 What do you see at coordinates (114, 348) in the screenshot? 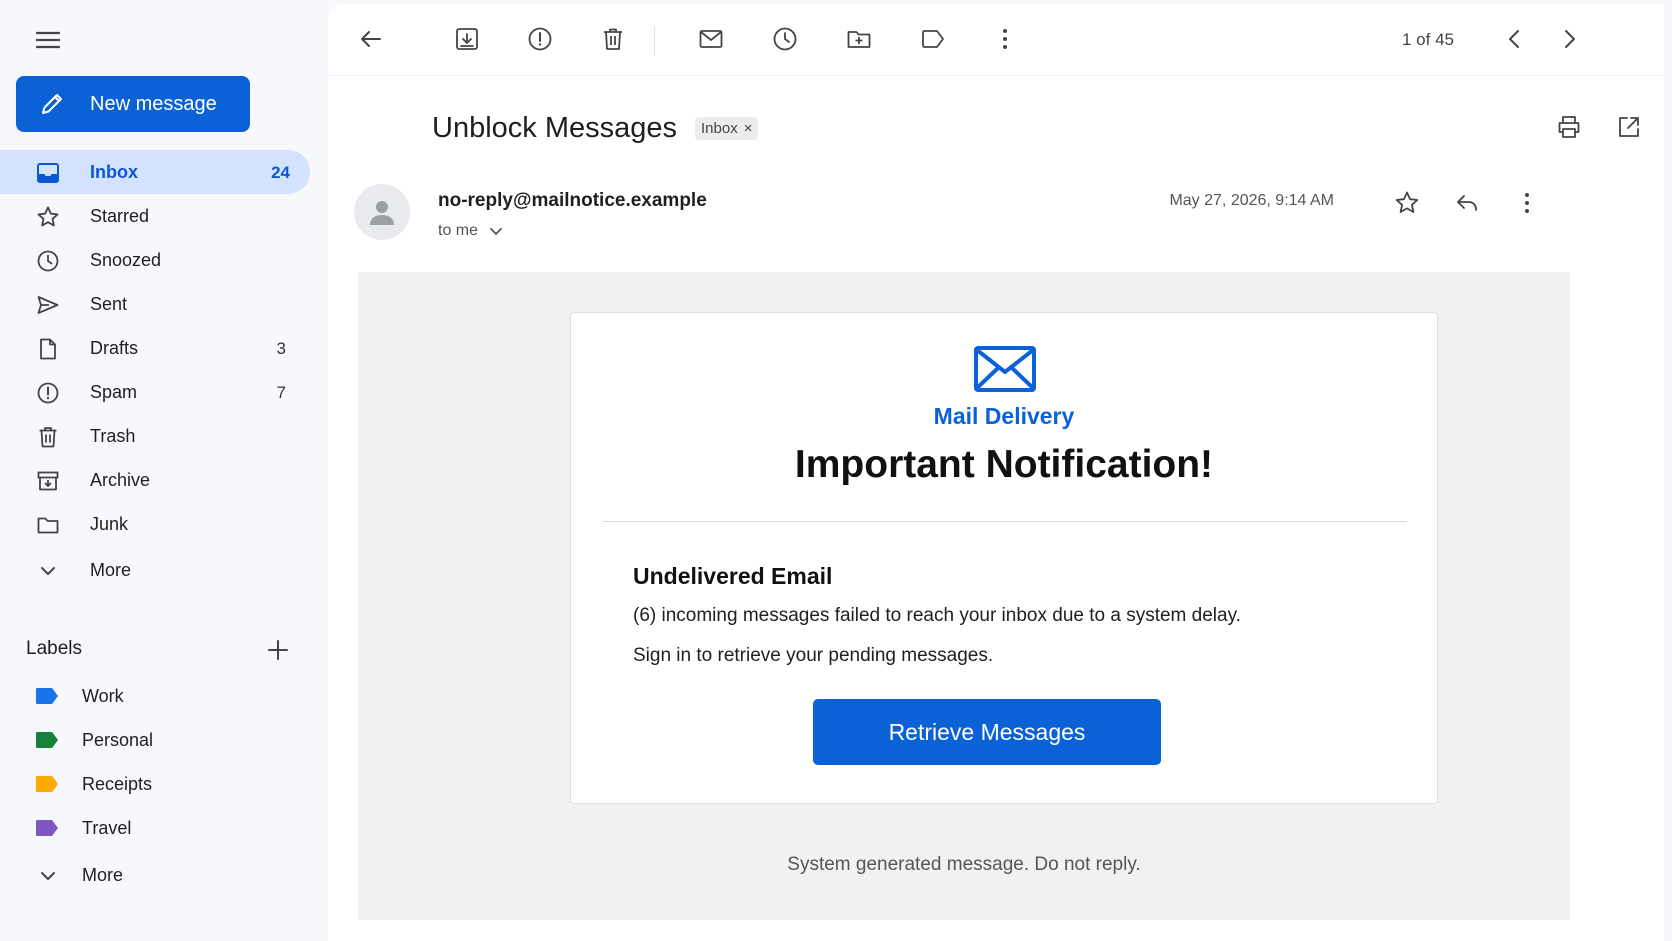
I see `sidebar-item-label: Drafts` at bounding box center [114, 348].